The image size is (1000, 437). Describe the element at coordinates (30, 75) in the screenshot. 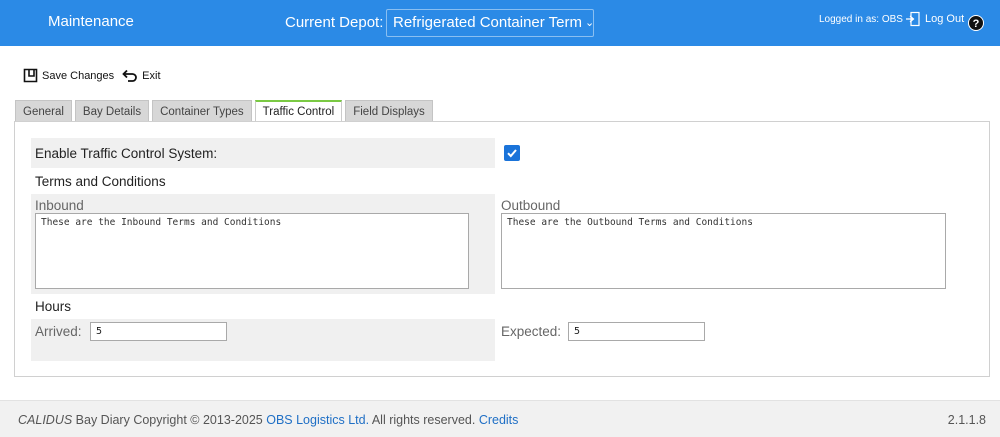

I see `save-icon` at that location.